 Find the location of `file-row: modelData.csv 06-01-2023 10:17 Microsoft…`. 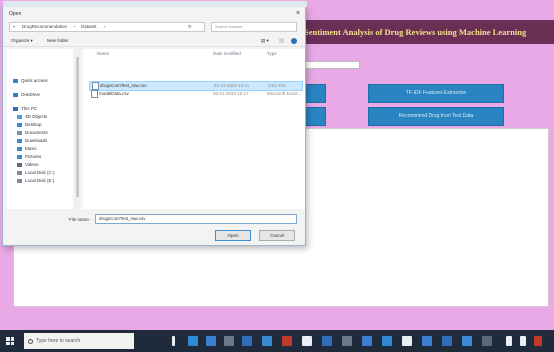

file-row: modelData.csv 06-01-2023 10:17 Microsoft… is located at coordinates (195, 94).